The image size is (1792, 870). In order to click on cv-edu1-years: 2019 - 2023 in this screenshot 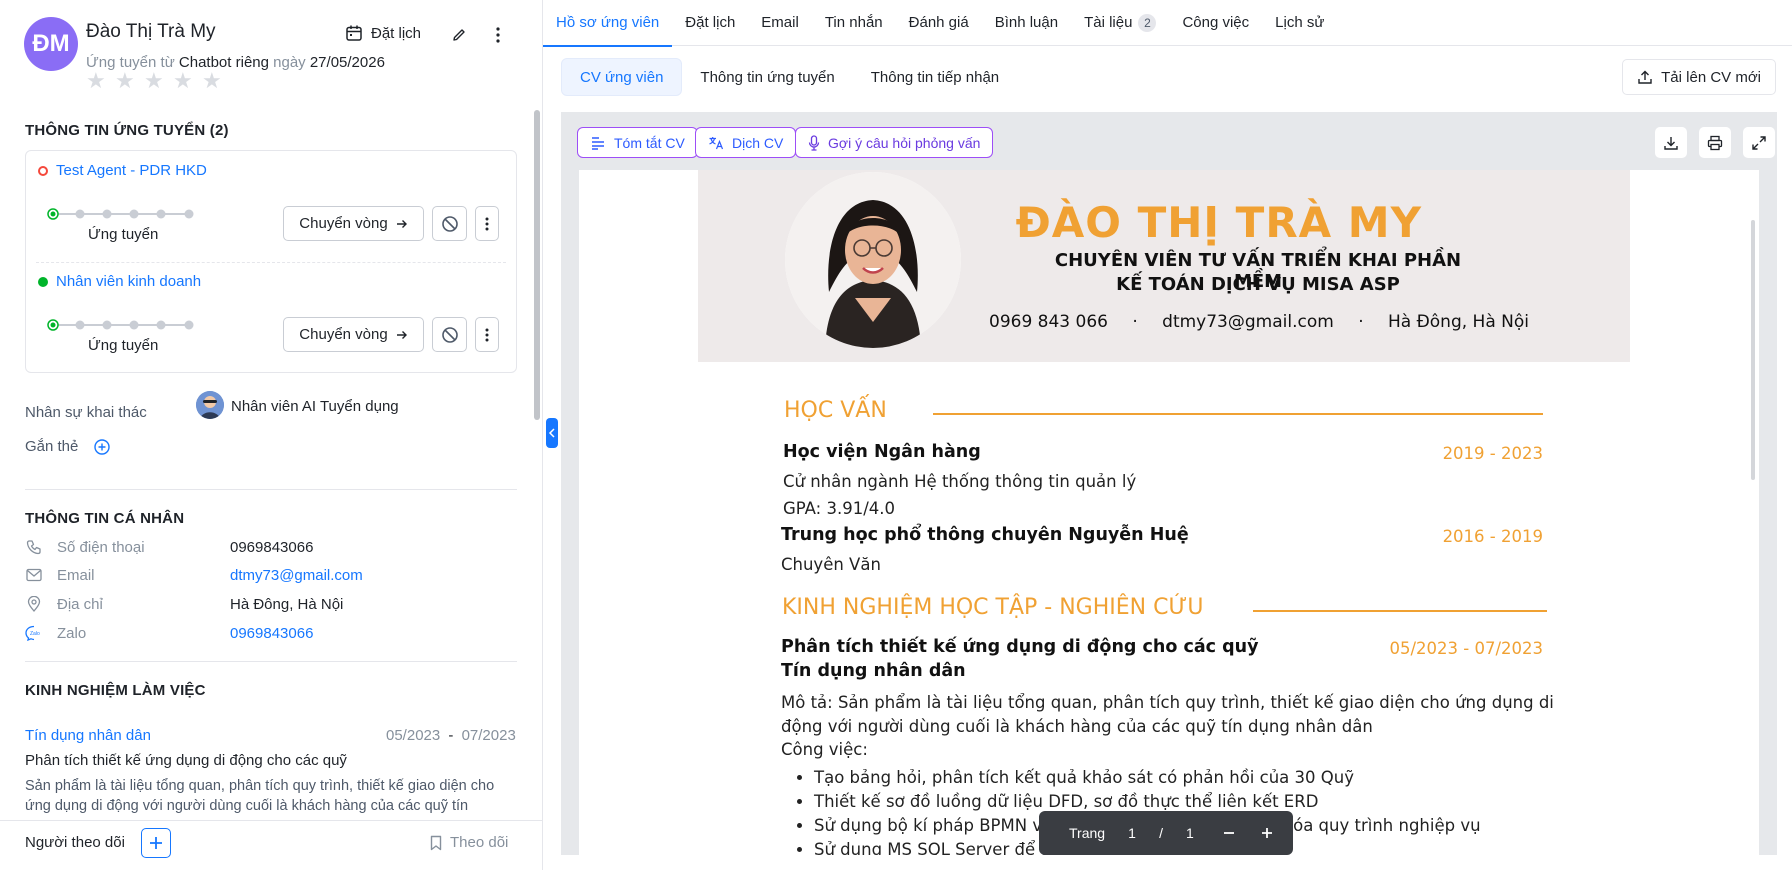, I will do `click(1492, 453)`.